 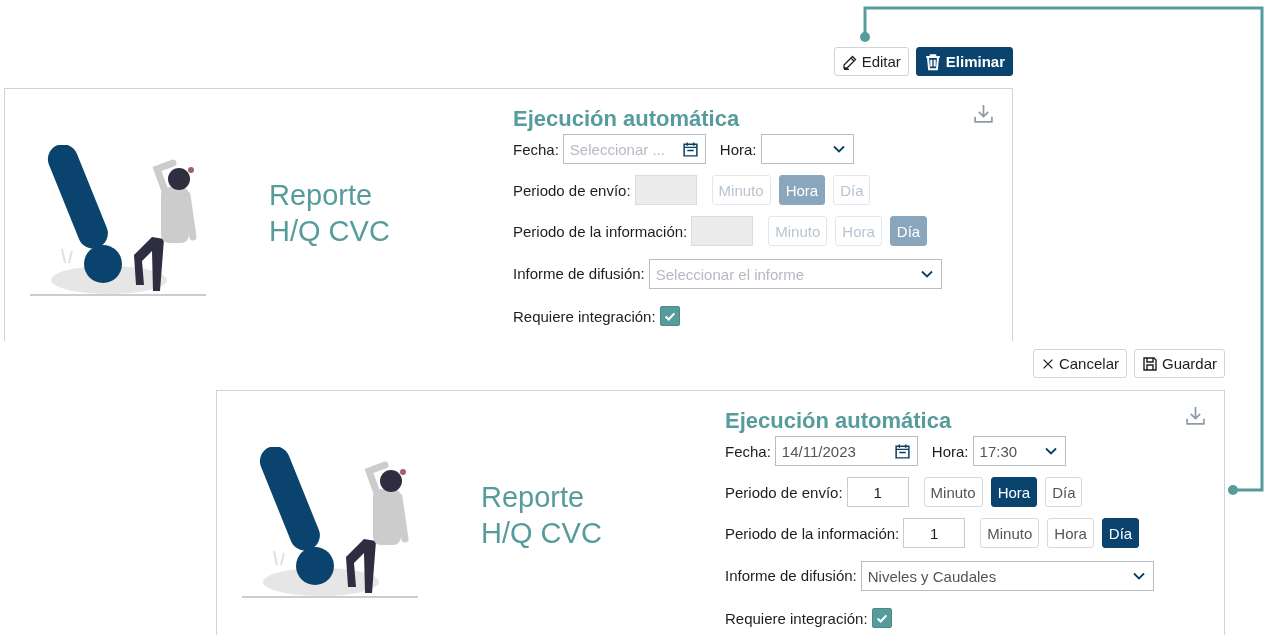 What do you see at coordinates (871, 61) in the screenshot?
I see `edit-button: Editar` at bounding box center [871, 61].